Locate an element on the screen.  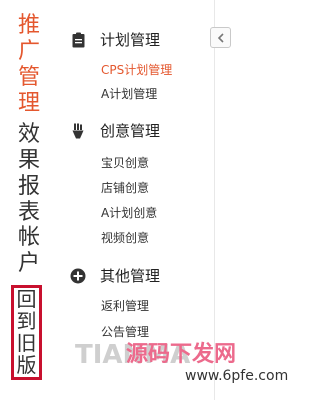
nav-char: 户 is located at coordinates (28, 263).